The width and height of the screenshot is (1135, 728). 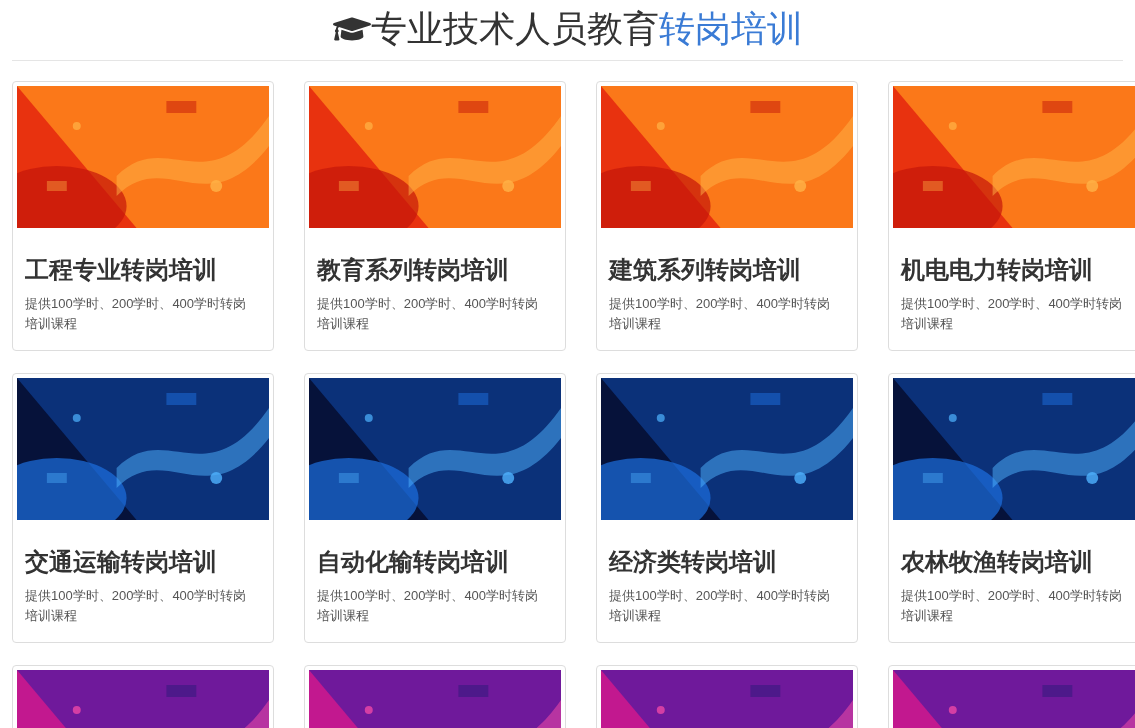 I want to click on course-title: 农林牧渔转岗培训, so click(x=997, y=562).